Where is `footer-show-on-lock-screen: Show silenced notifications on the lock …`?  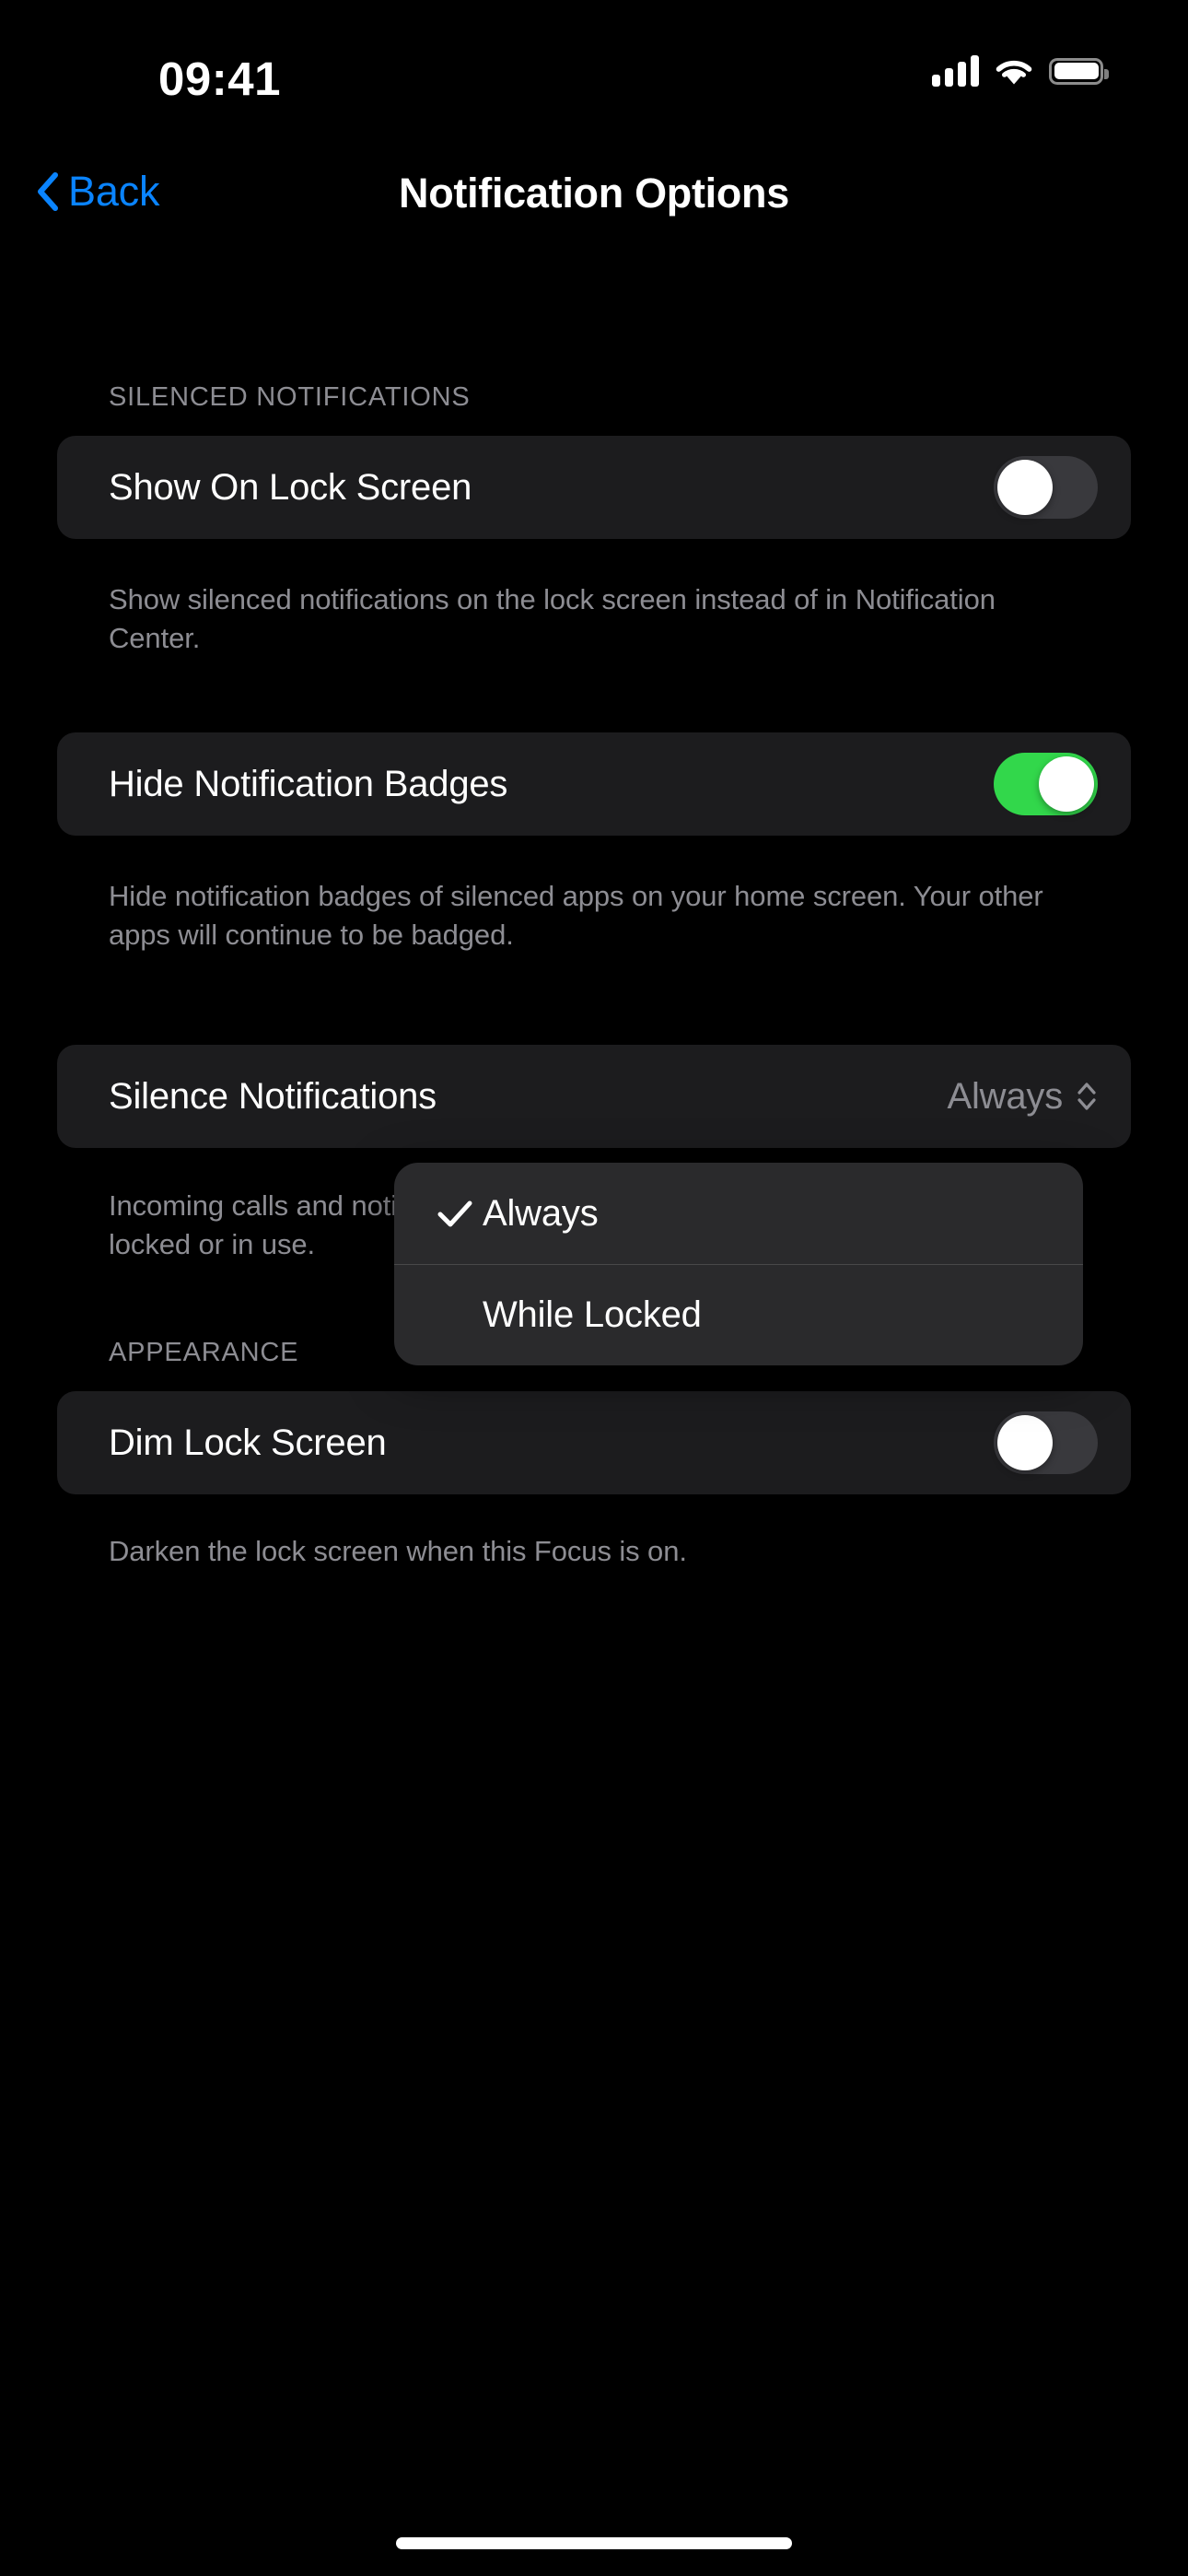 footer-show-on-lock-screen: Show silenced notifications on the lock … is located at coordinates (552, 618).